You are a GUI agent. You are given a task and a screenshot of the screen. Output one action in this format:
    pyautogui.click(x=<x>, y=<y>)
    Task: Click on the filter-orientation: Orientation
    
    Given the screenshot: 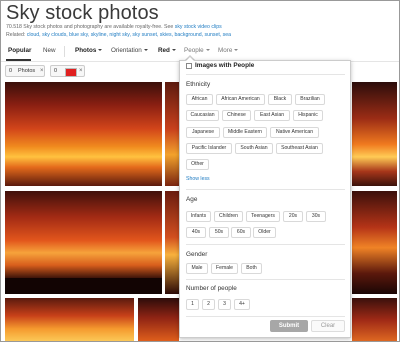 What is the action you would take?
    pyautogui.click(x=129, y=50)
    